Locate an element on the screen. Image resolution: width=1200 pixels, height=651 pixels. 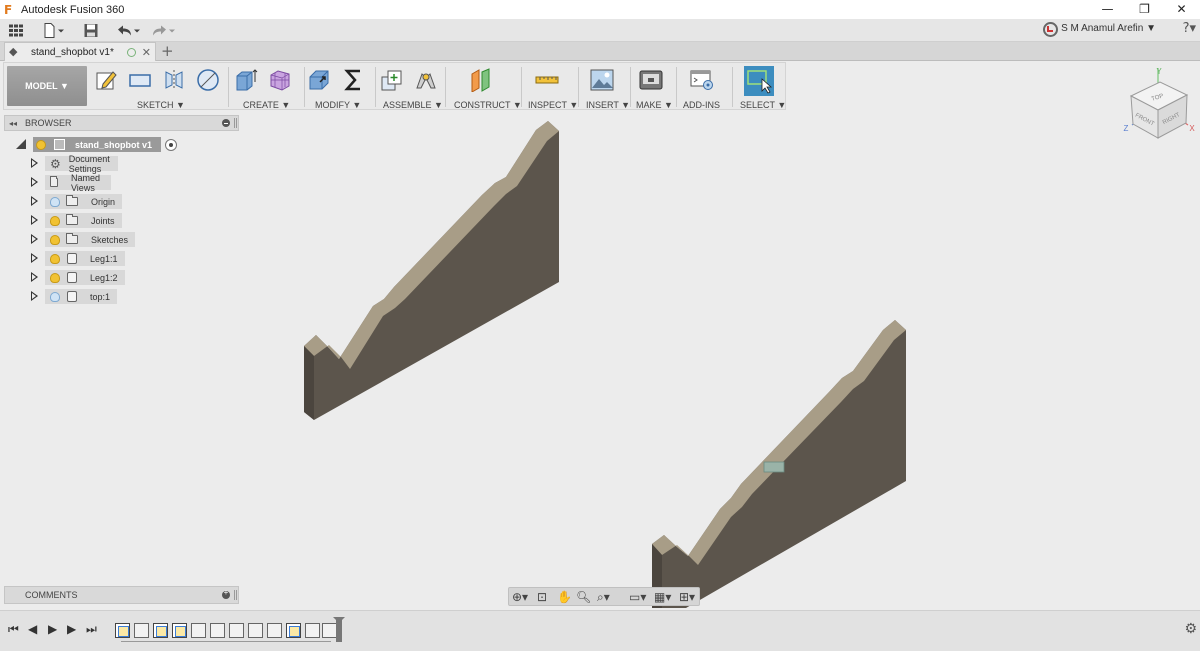
undo-icon is located at coordinates (128, 30).